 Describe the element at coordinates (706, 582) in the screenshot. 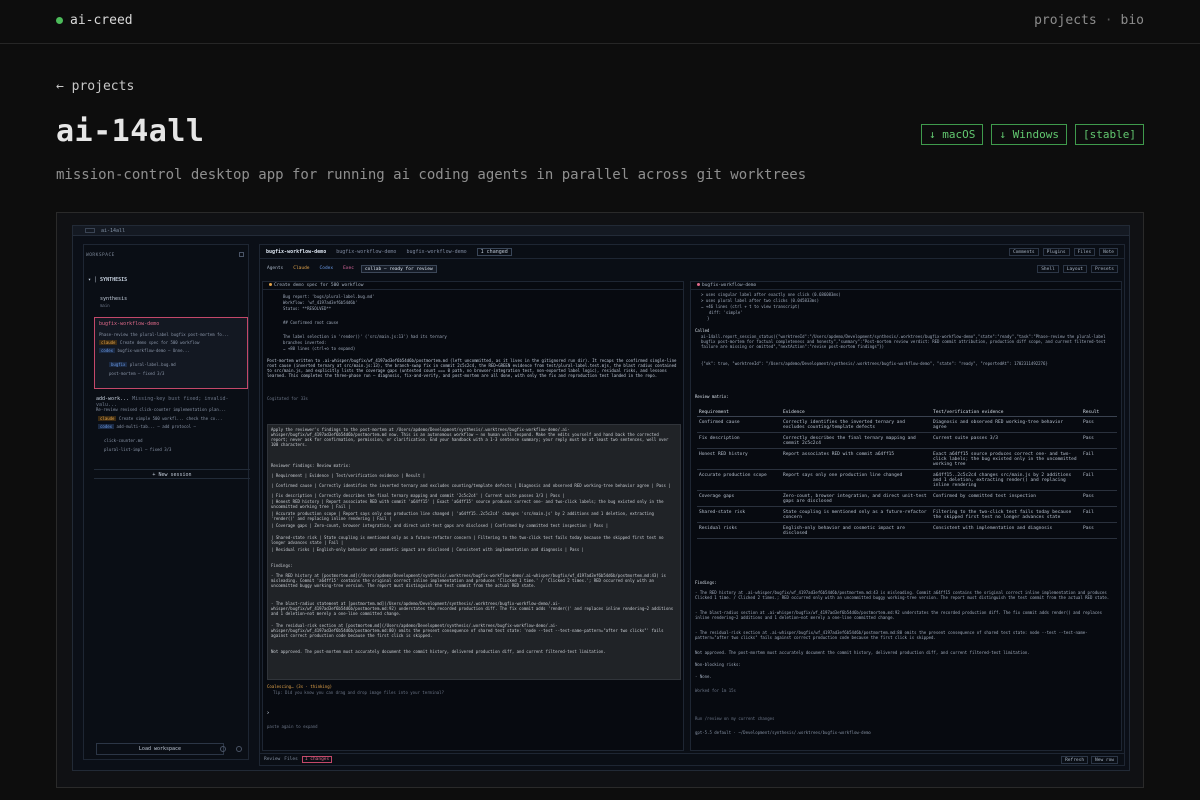

I see `findings-label: Findings:` at that location.